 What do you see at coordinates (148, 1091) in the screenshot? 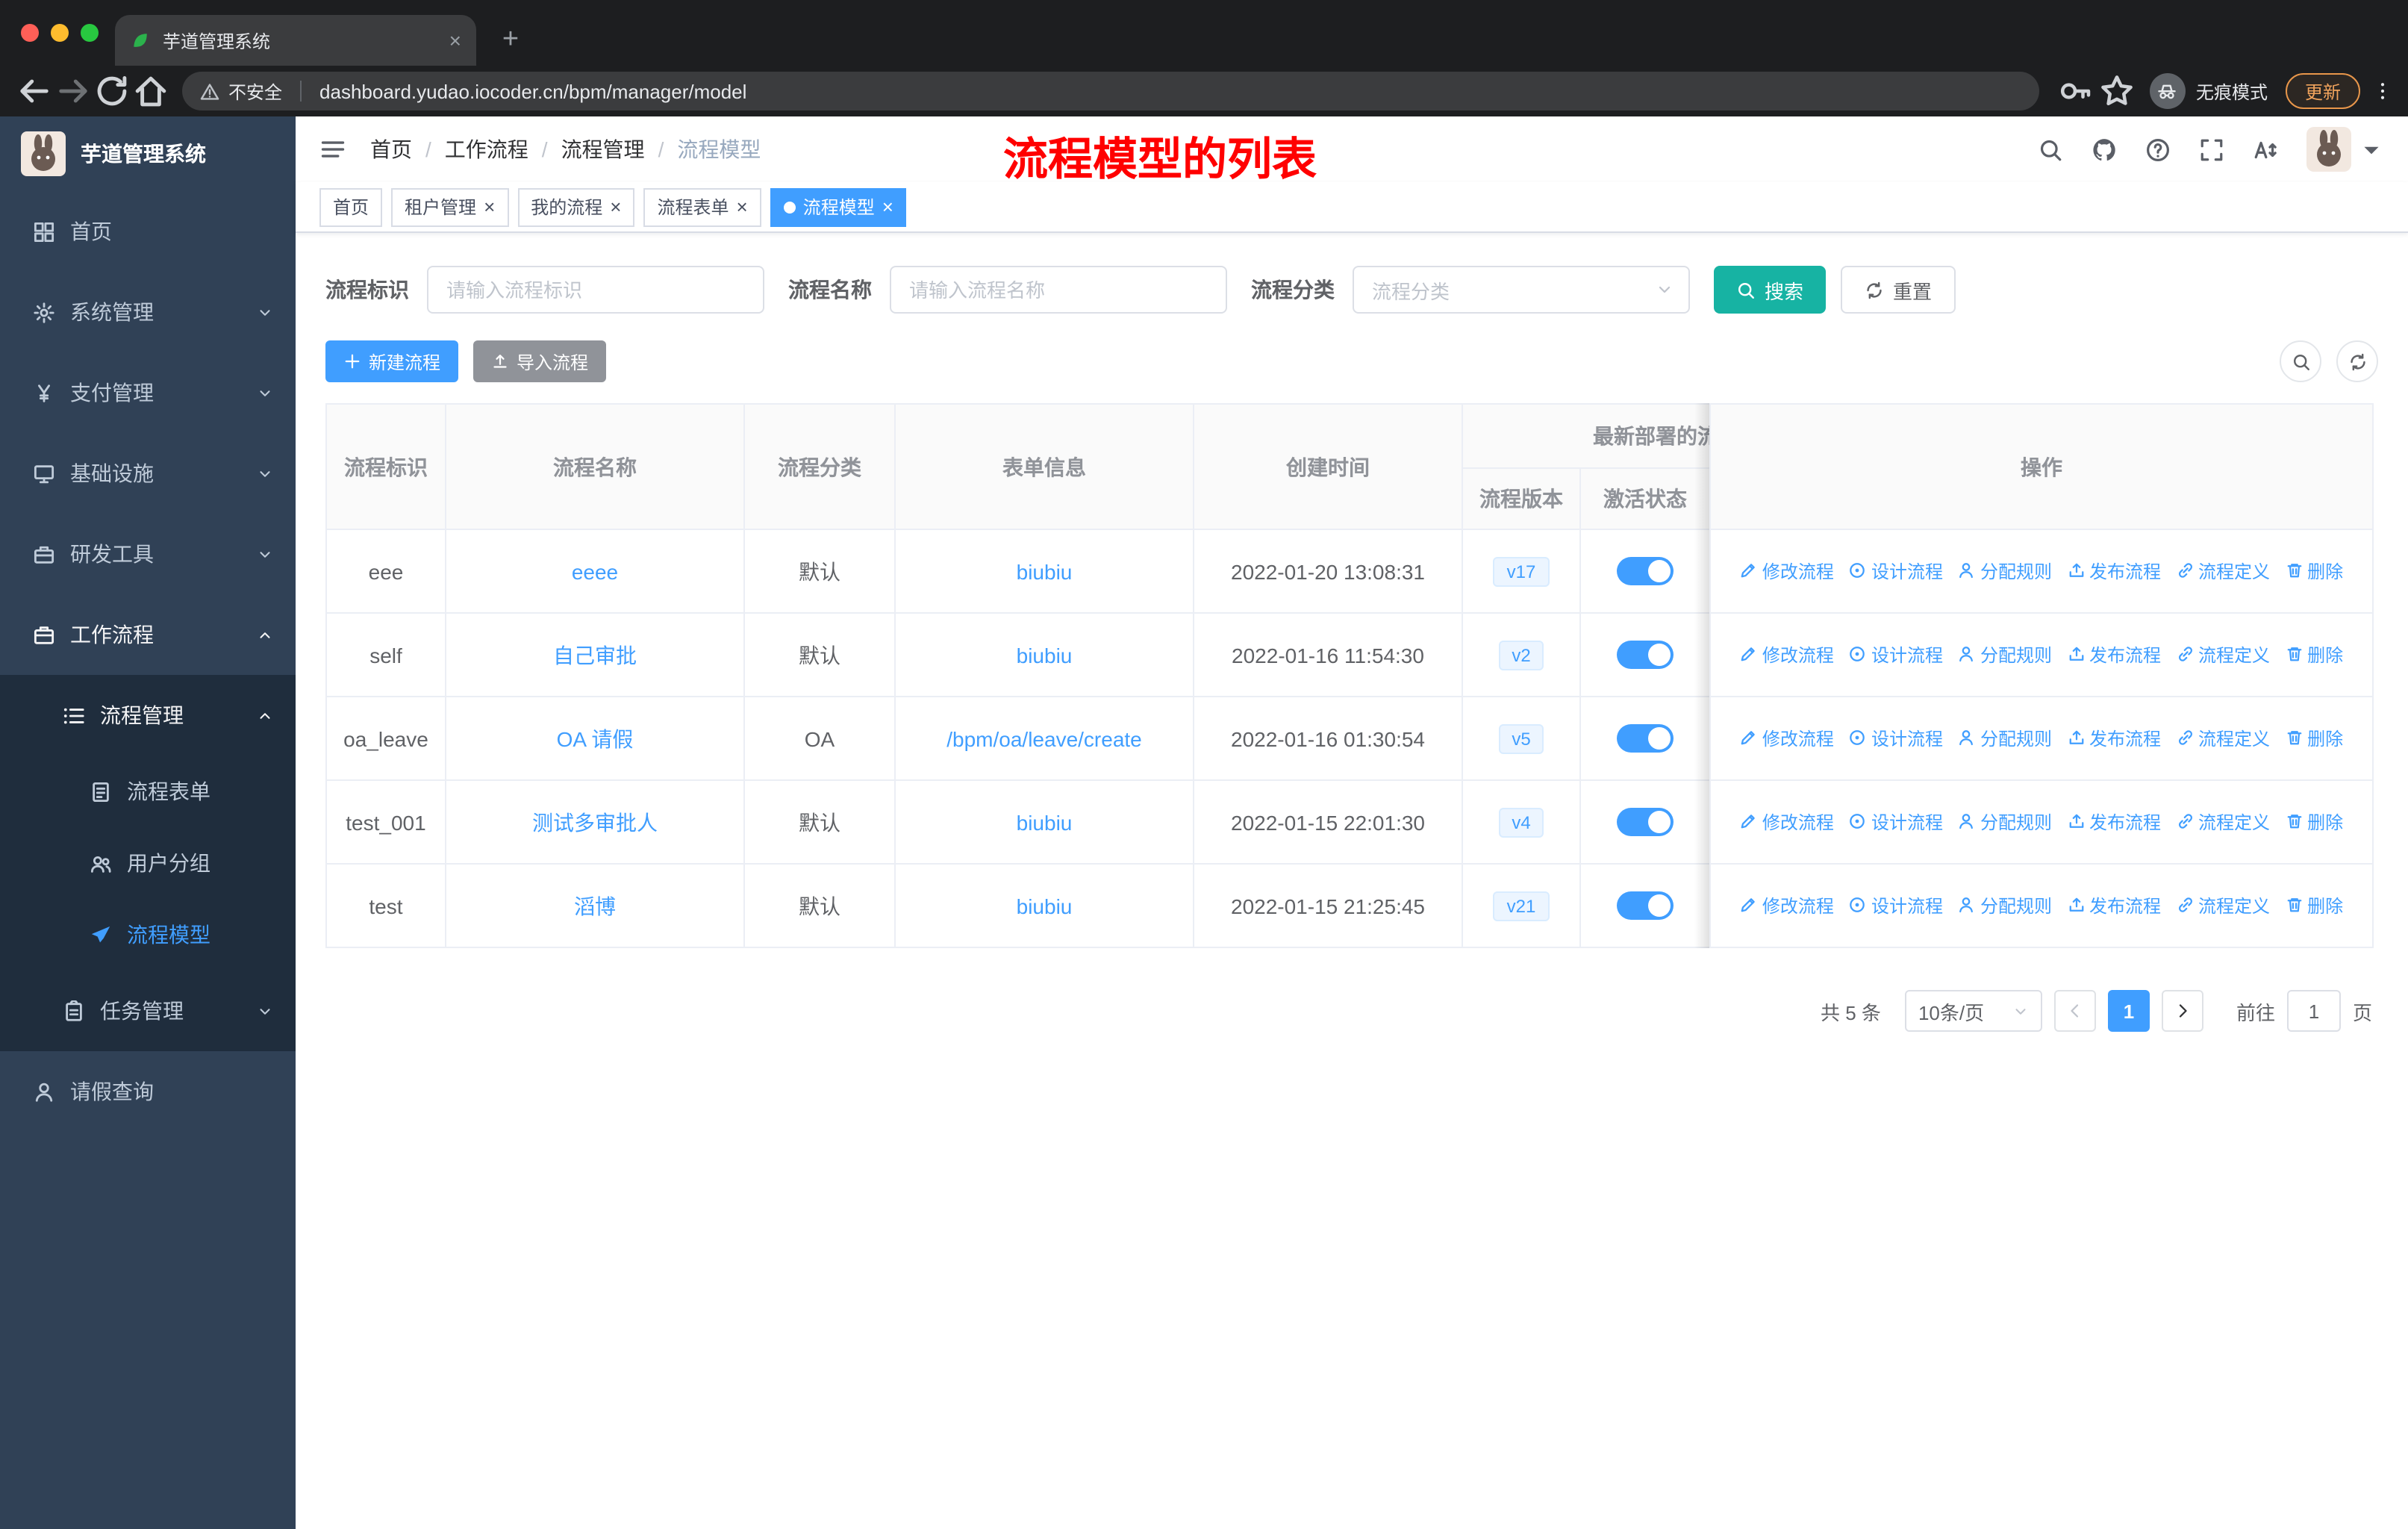
I see `sidebar-item-leave-query: 请假查询` at bounding box center [148, 1091].